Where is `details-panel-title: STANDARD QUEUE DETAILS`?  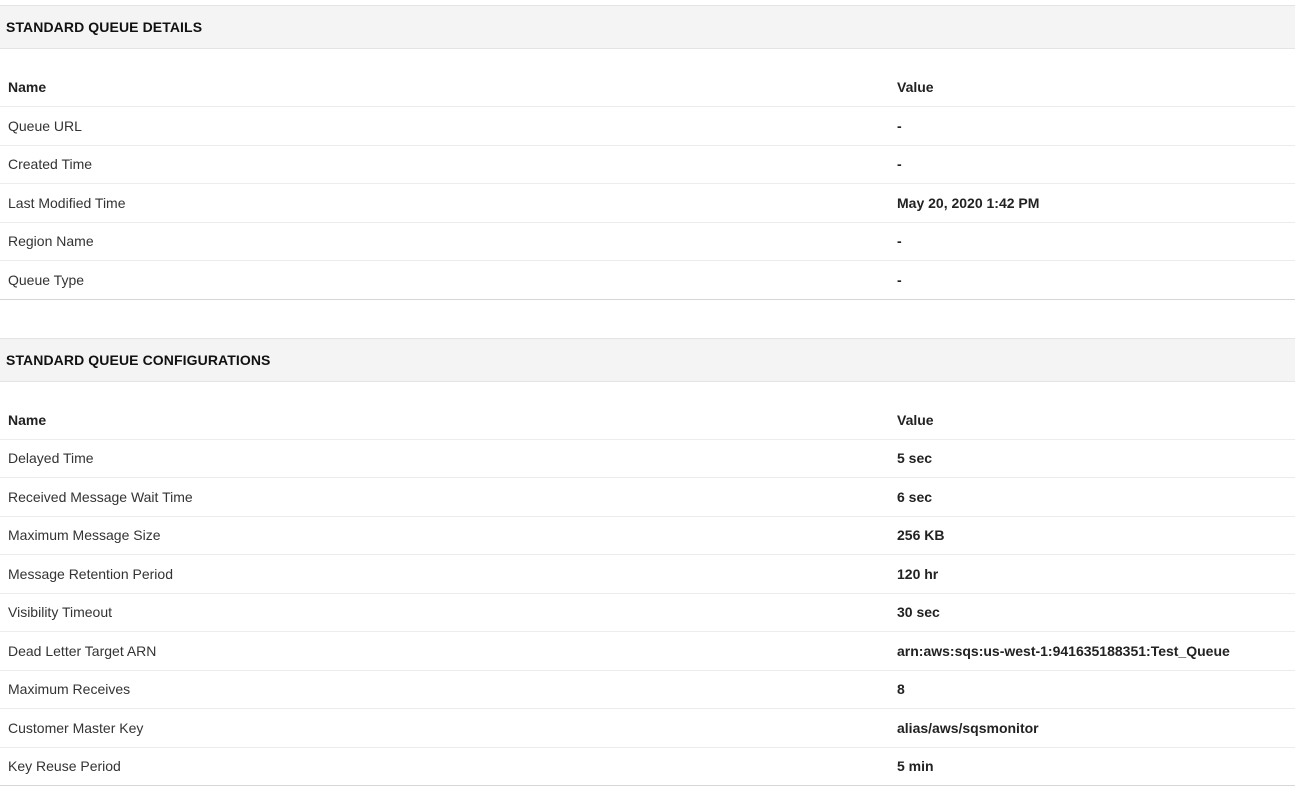
details-panel-title: STANDARD QUEUE DETAILS is located at coordinates (647, 27).